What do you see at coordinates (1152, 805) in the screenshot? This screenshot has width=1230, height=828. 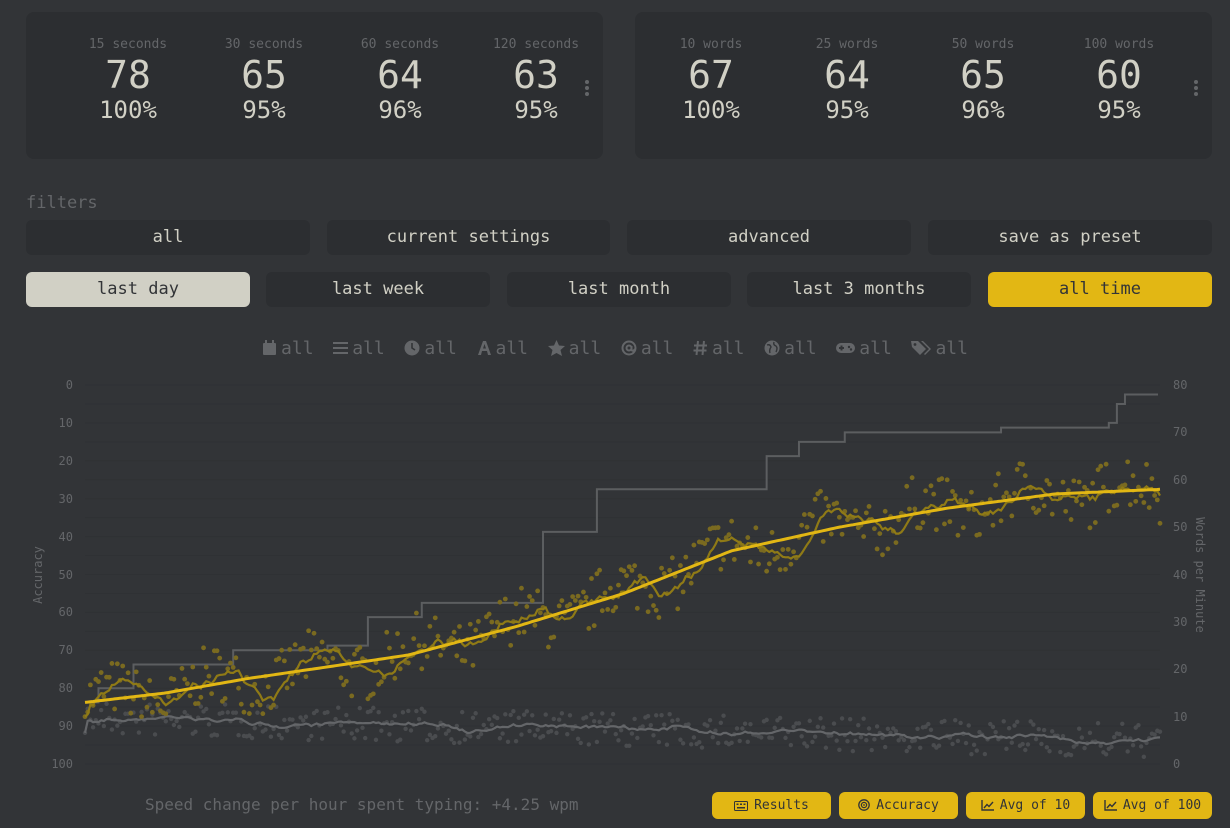 I see `legend-avg100-button: Avg of 100` at bounding box center [1152, 805].